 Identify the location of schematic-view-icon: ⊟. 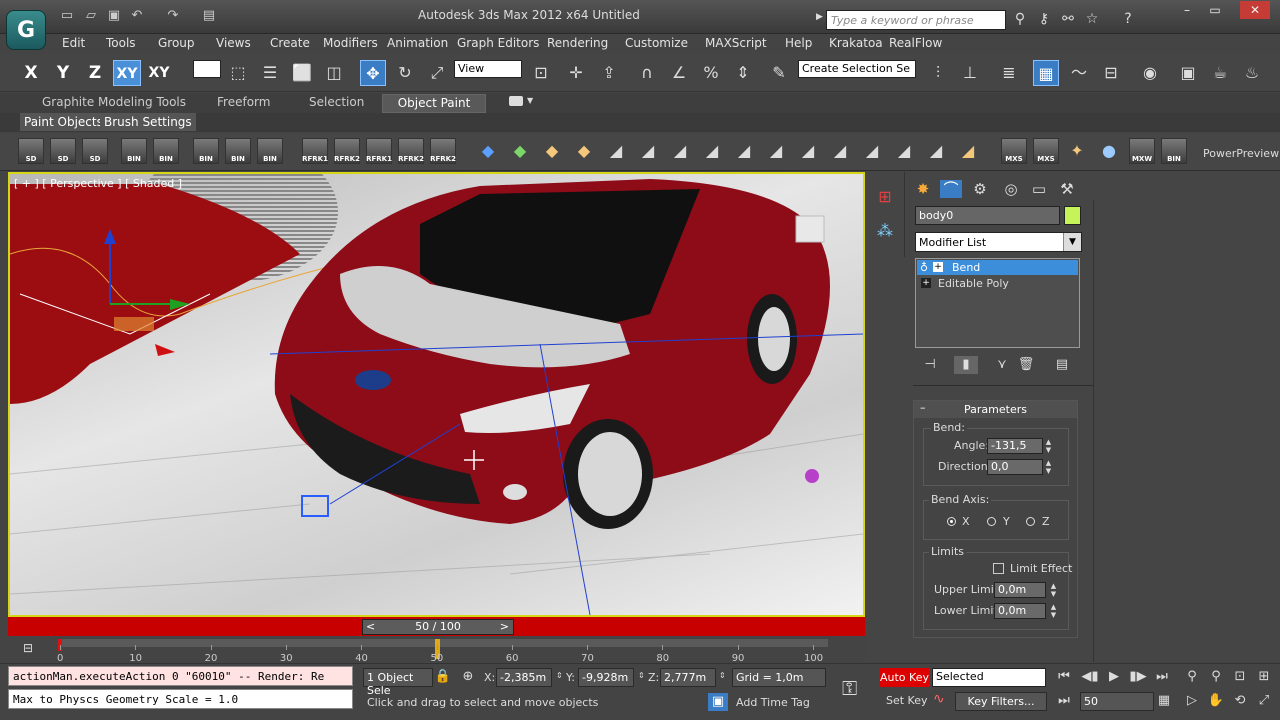
(1111, 73).